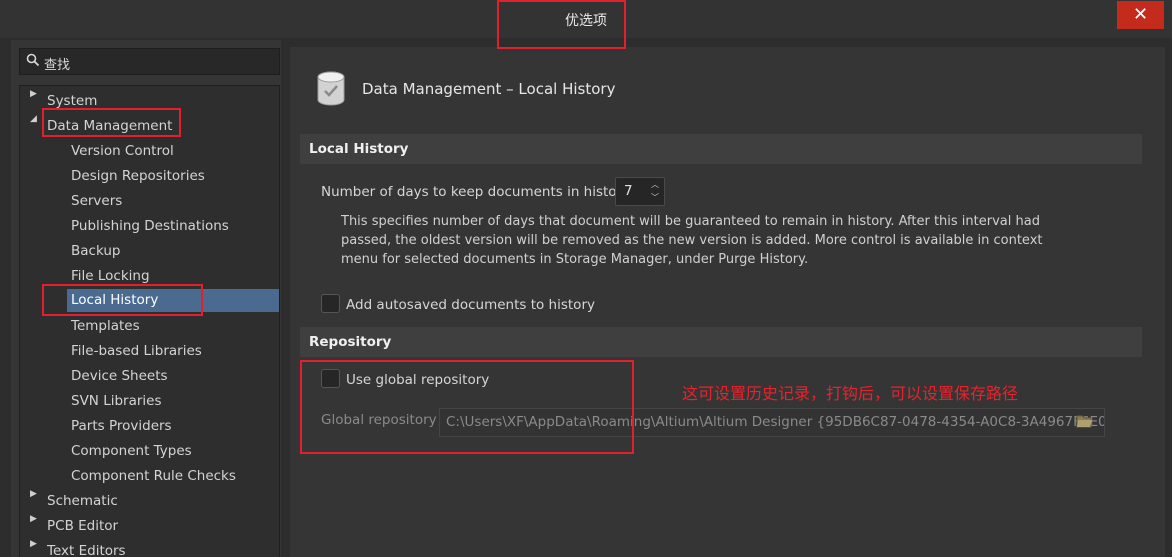 The width and height of the screenshot is (1172, 557). Describe the element at coordinates (379, 420) in the screenshot. I see `global-repo-label: Global repository` at that location.